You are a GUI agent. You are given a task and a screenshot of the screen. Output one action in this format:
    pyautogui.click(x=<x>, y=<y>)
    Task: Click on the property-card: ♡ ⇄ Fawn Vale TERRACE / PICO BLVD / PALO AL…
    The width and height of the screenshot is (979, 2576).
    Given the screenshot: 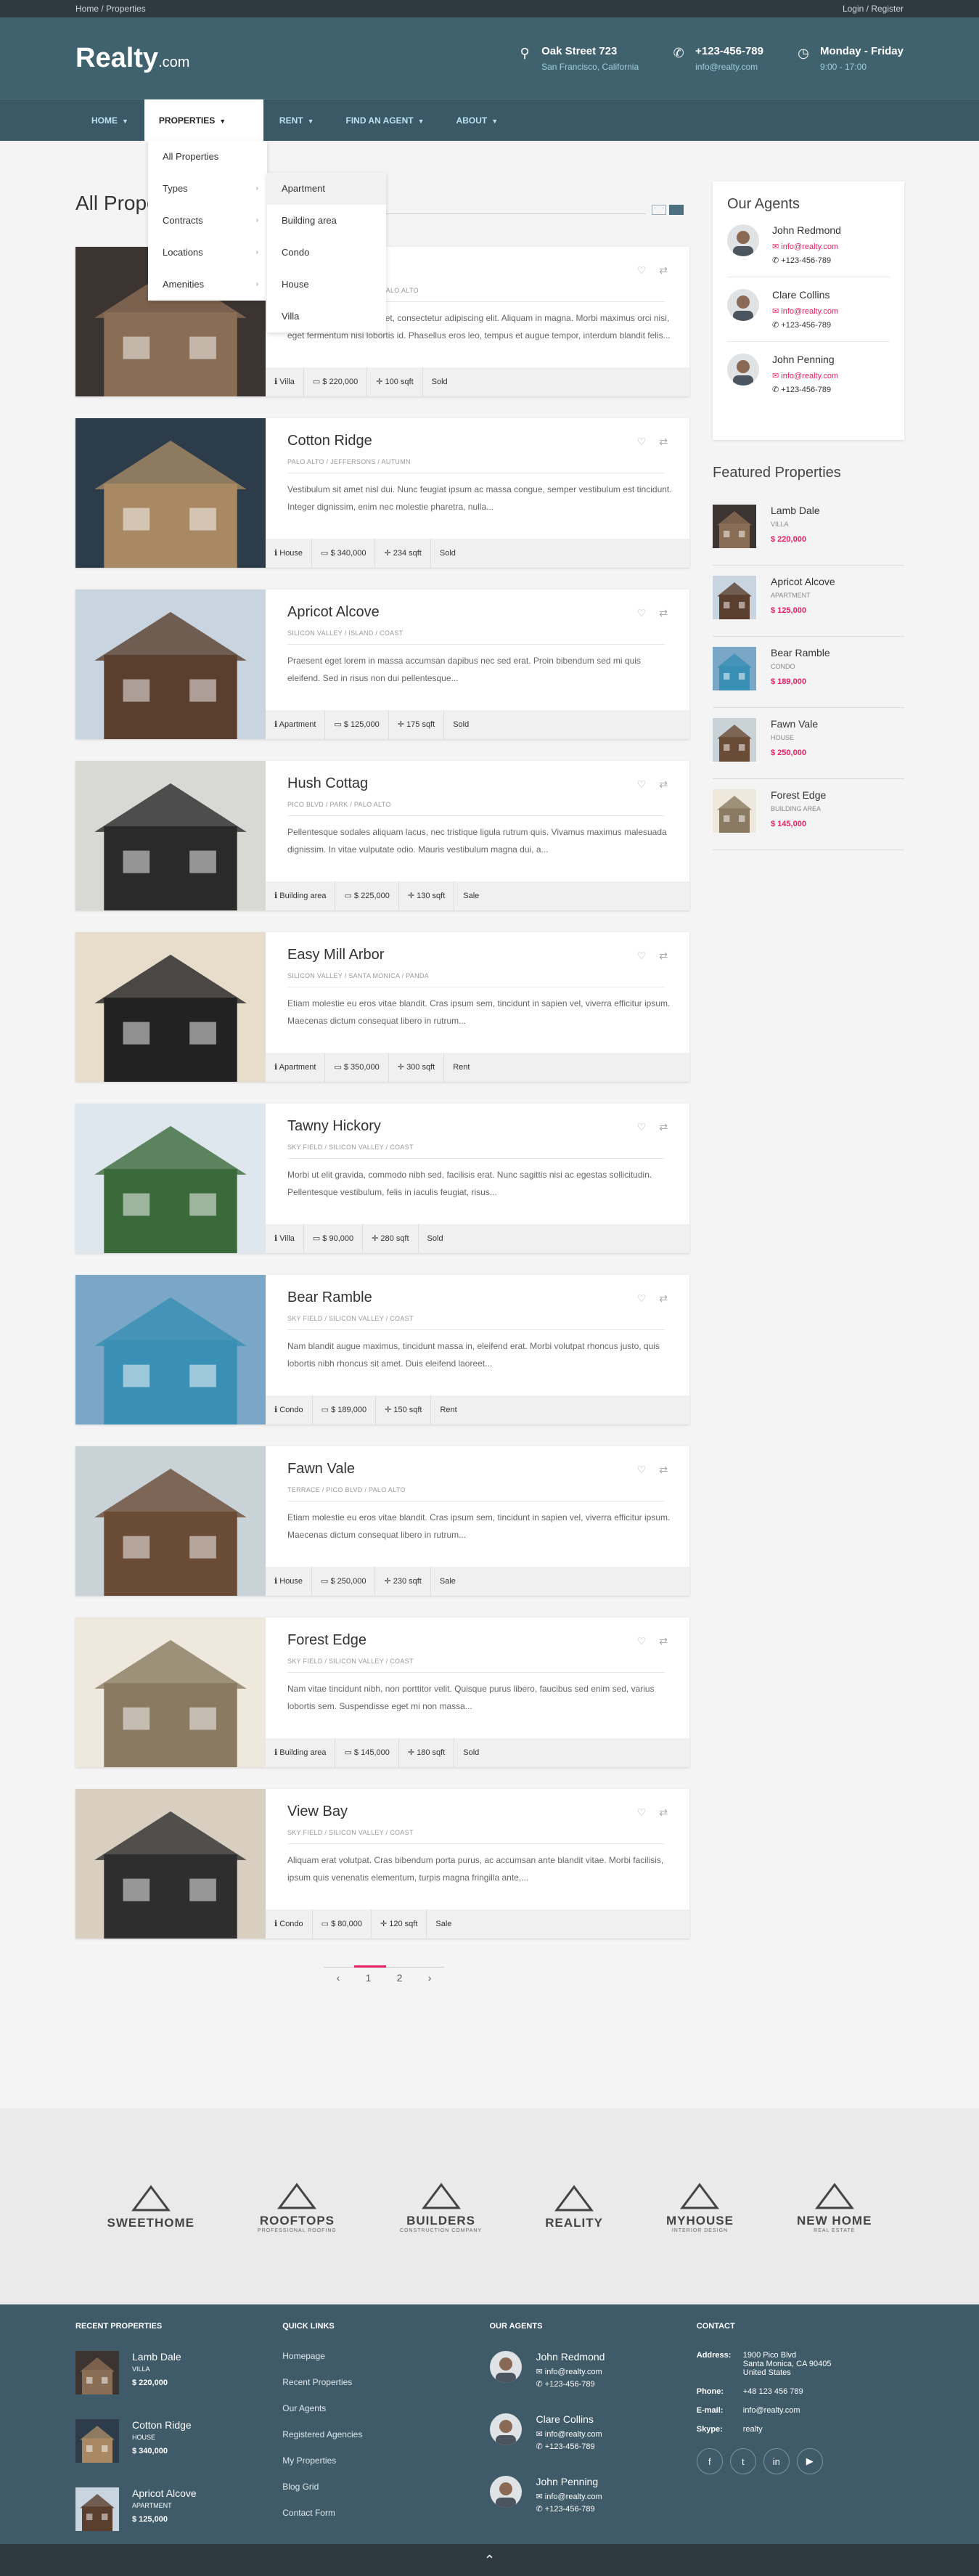 What is the action you would take?
    pyautogui.click(x=382, y=1521)
    